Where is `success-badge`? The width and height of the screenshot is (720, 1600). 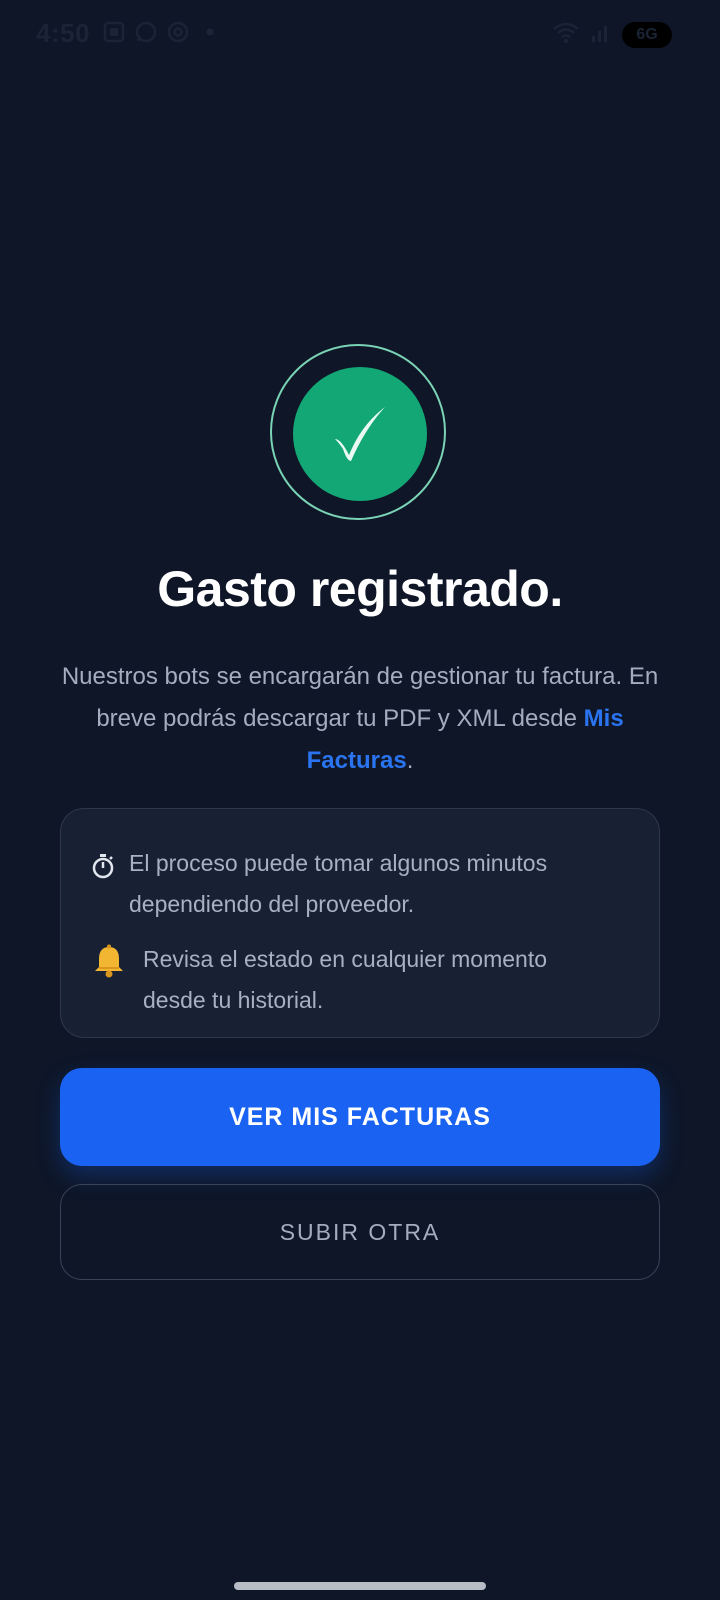
success-badge is located at coordinates (360, 434).